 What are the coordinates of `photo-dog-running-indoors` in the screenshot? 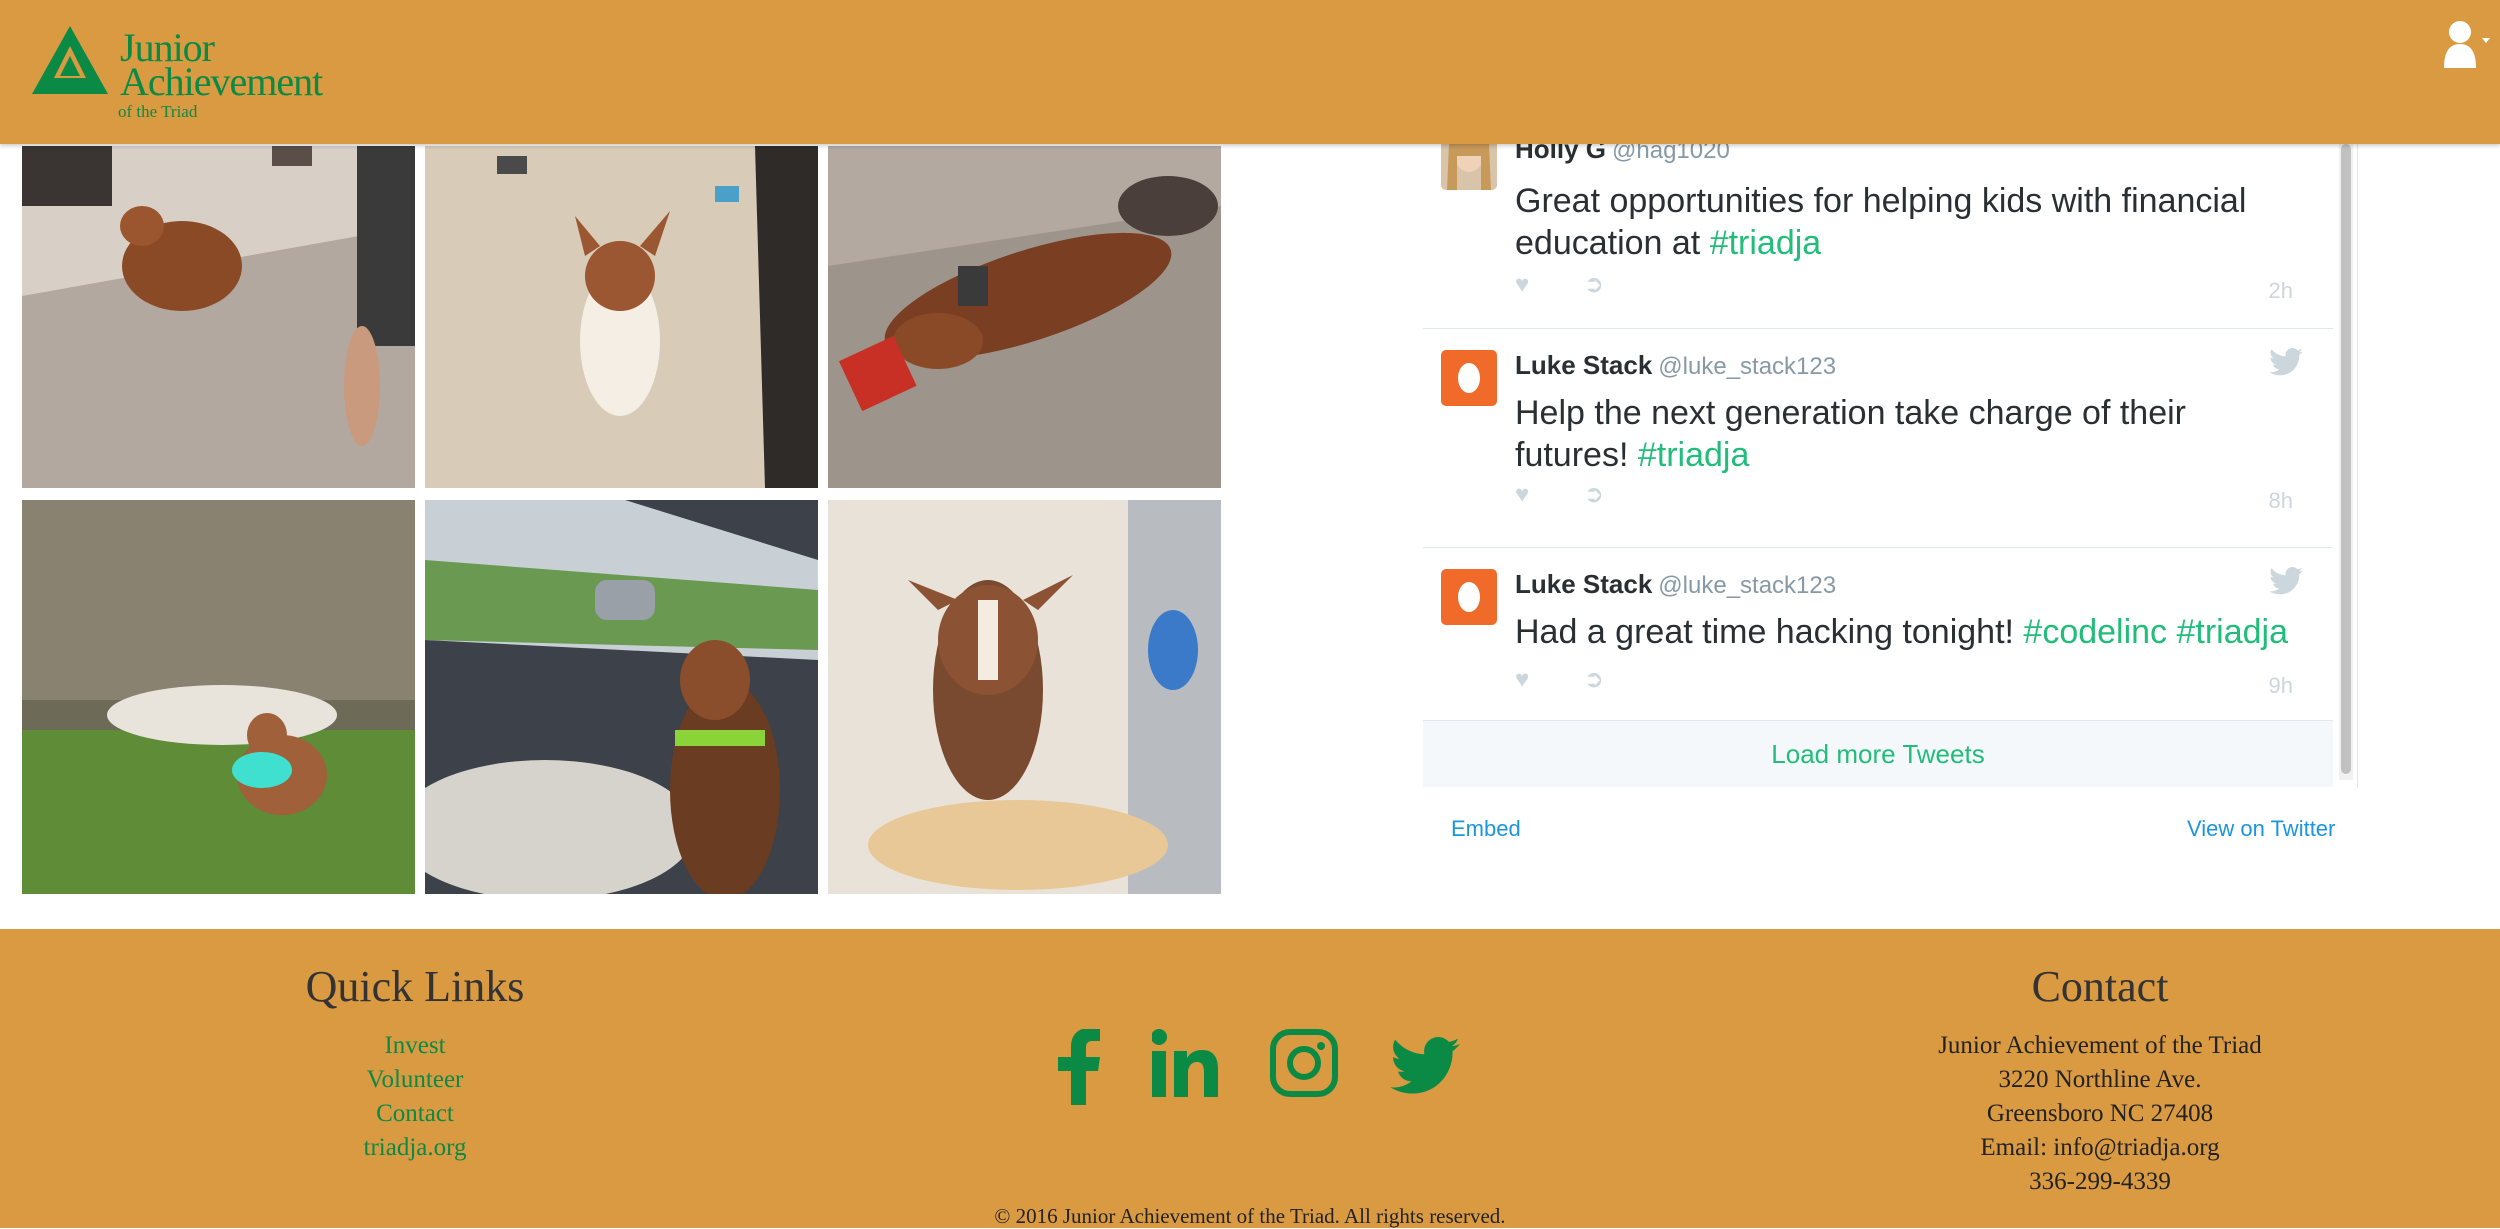 It's located at (218, 317).